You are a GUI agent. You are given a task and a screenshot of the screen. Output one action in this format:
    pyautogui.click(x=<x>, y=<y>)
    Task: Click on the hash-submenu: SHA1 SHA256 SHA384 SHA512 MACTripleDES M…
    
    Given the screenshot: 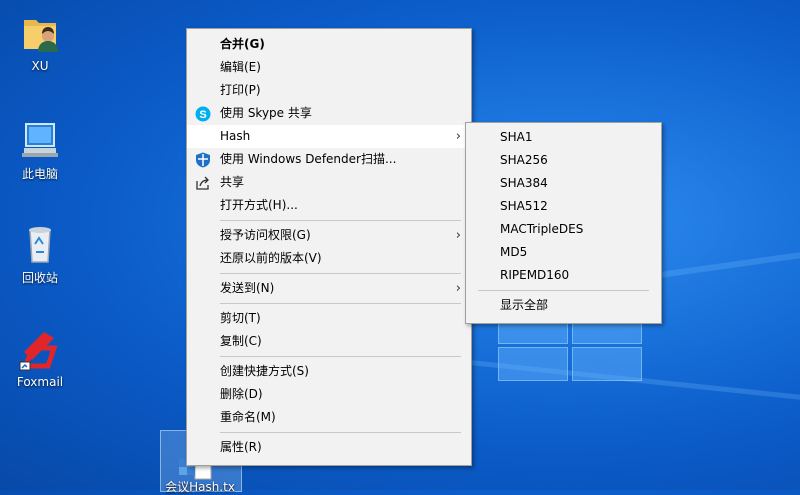 What is the action you would take?
    pyautogui.click(x=563, y=223)
    